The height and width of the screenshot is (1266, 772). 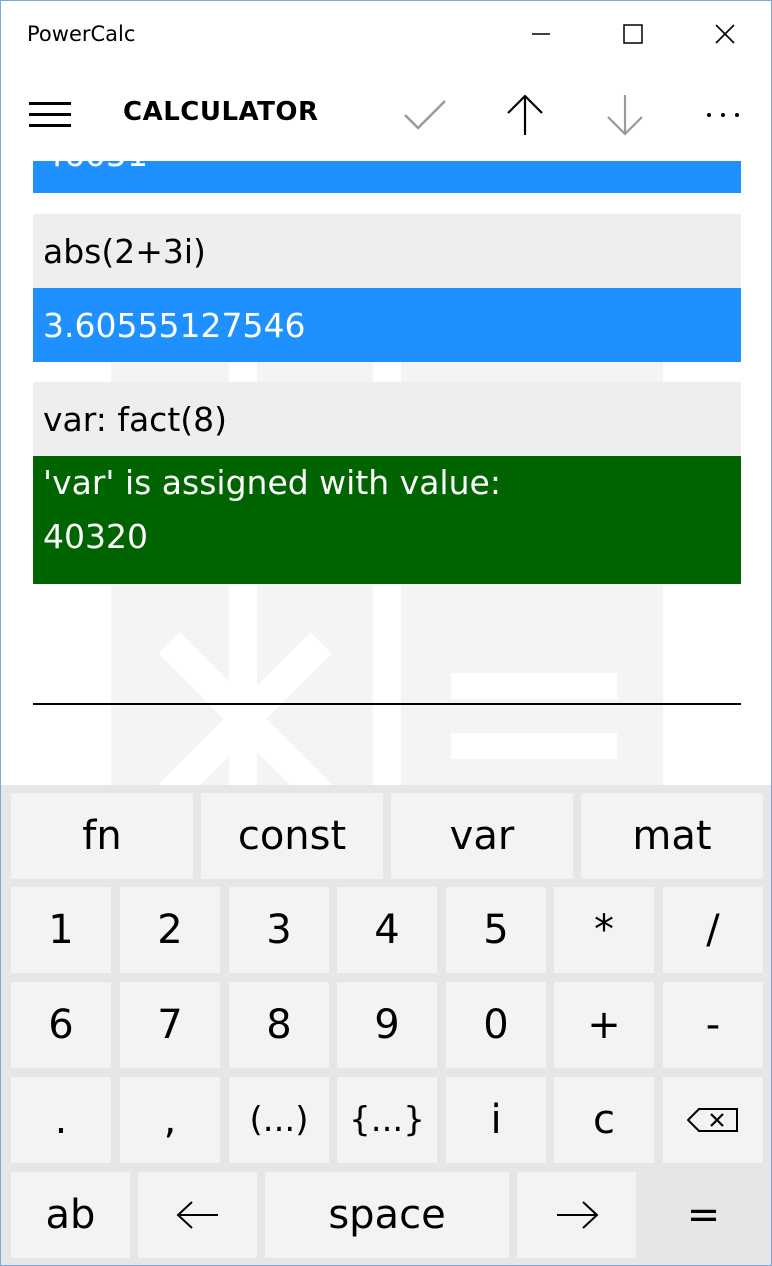 I want to click on key-const: const, so click(x=292, y=836).